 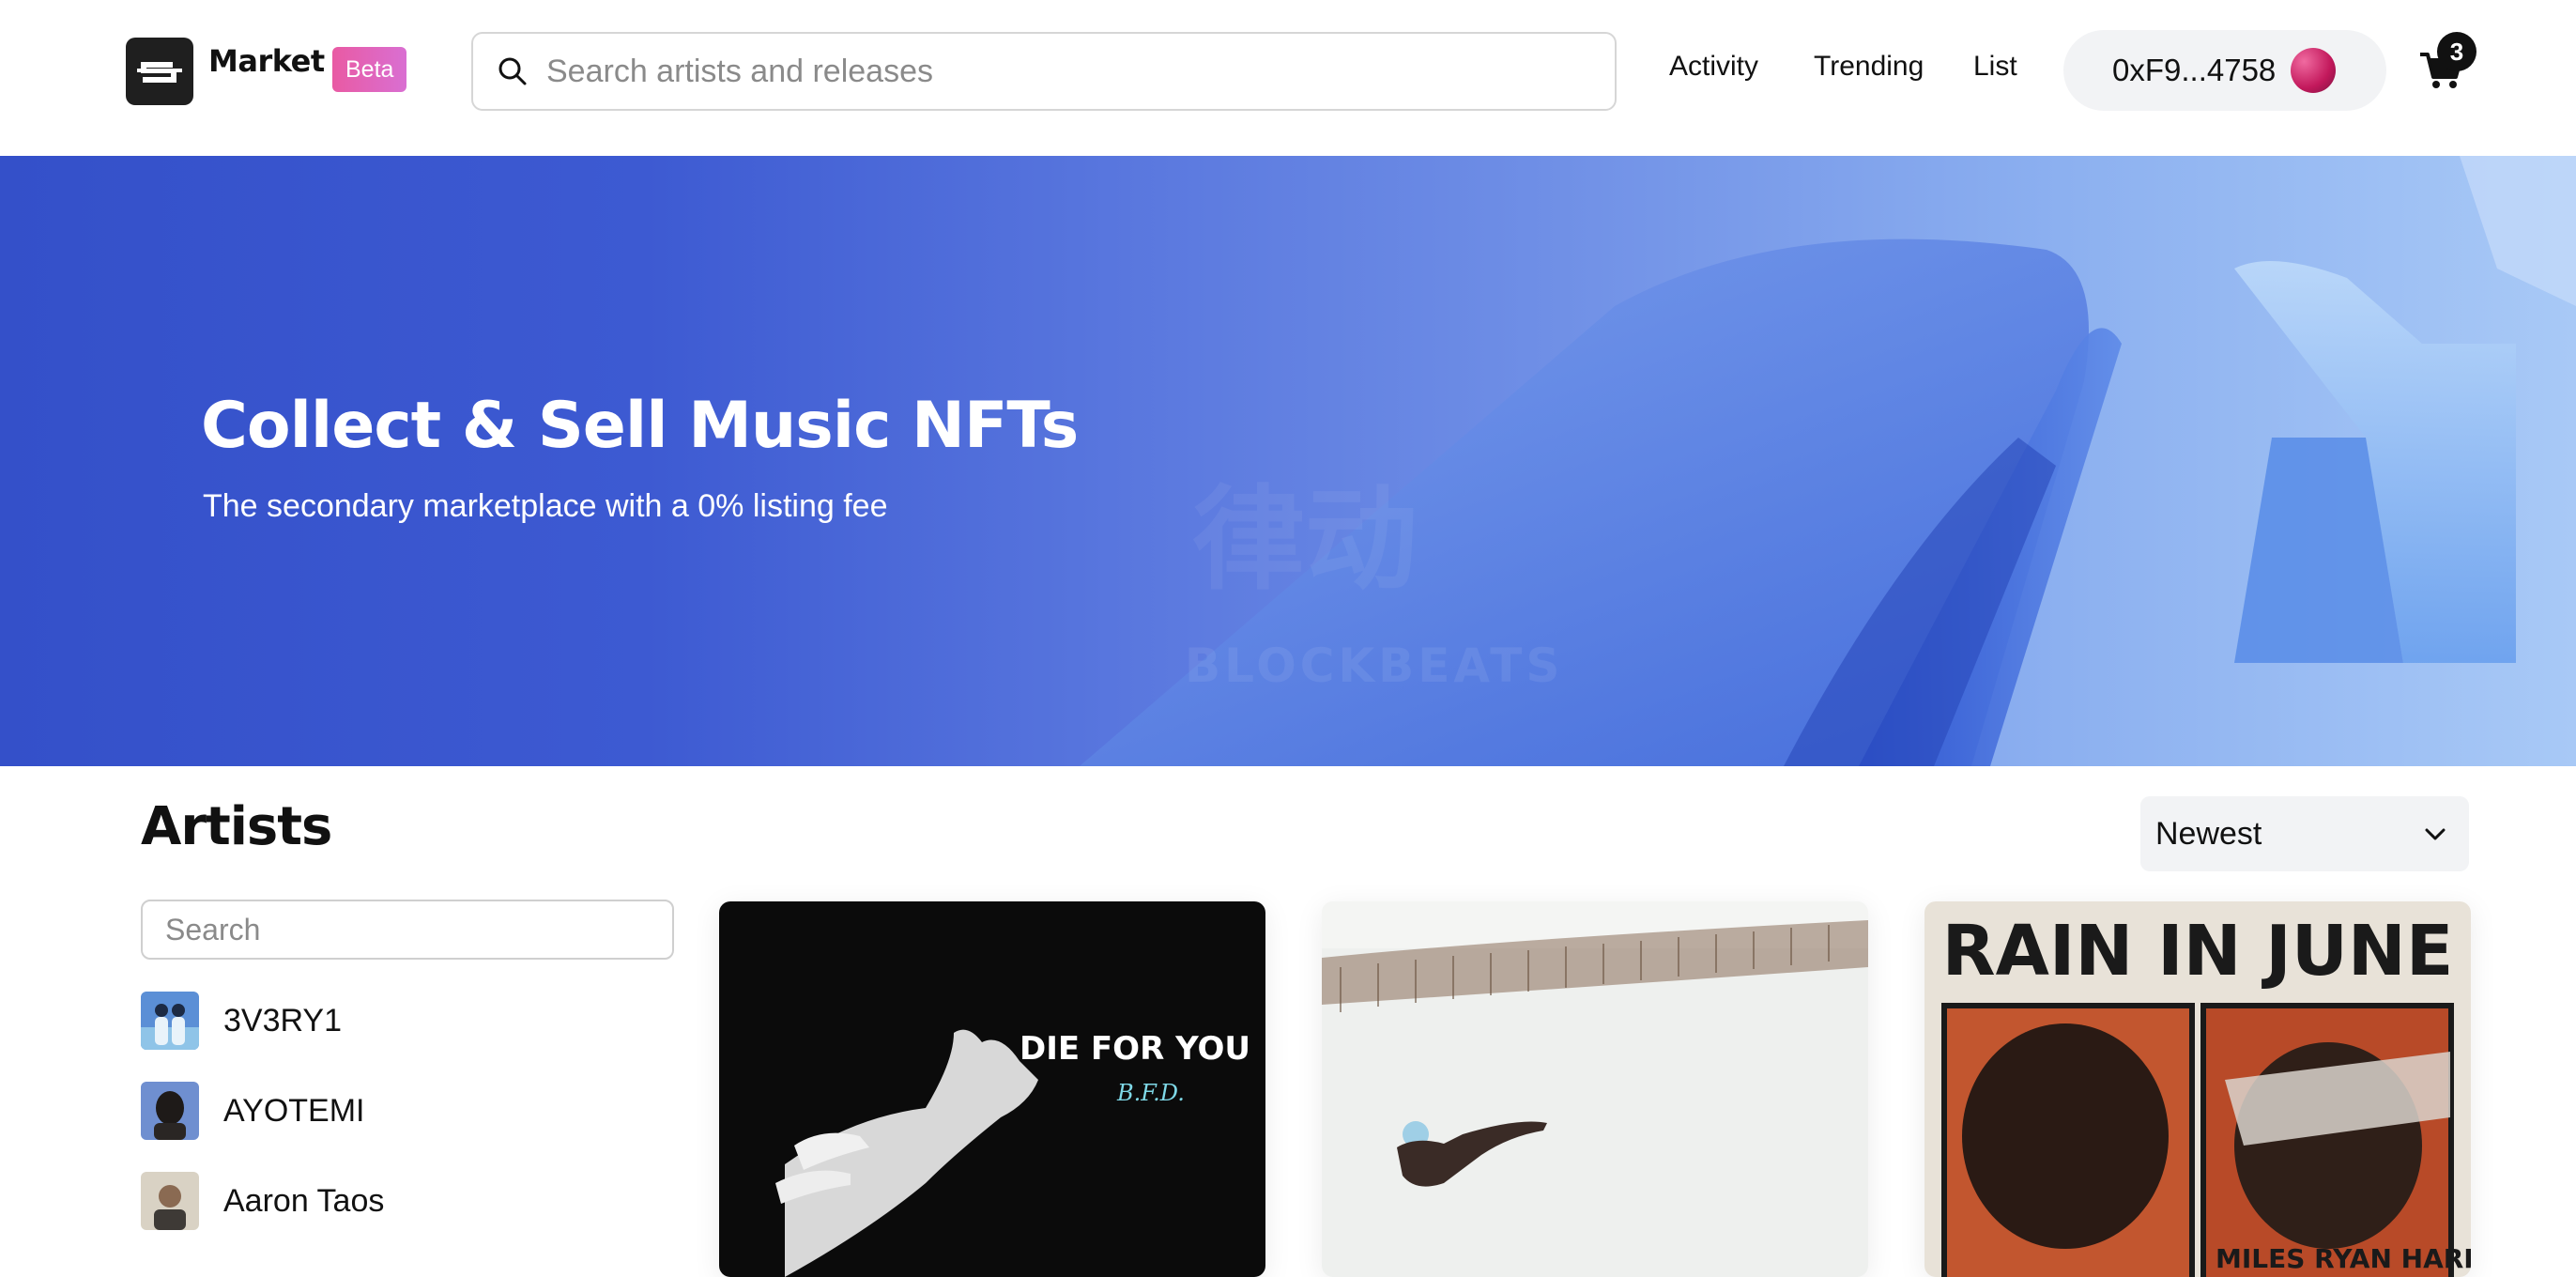 I want to click on release-art-subtitle: B.F.D., so click(x=1151, y=1093).